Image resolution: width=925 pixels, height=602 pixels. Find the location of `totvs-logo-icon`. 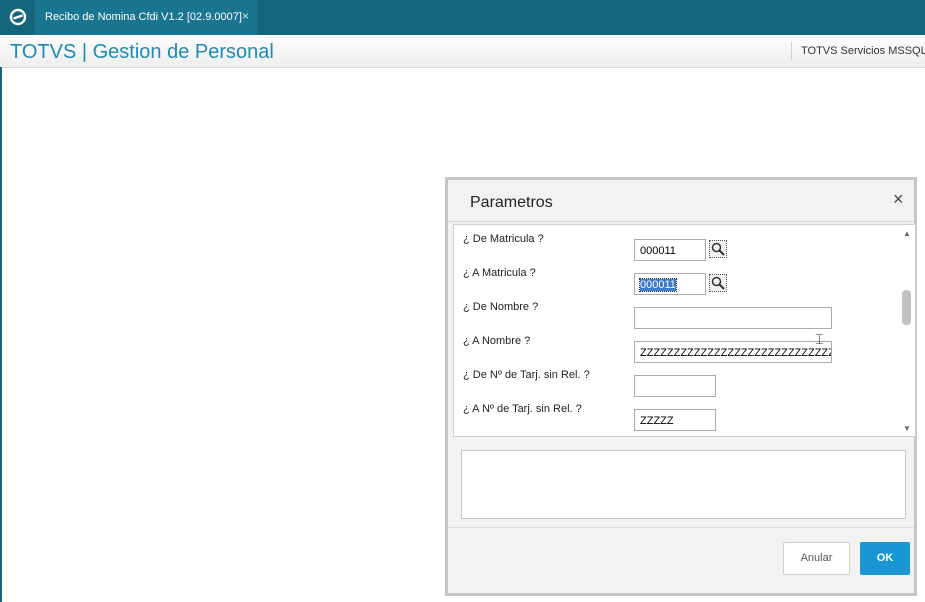

totvs-logo-icon is located at coordinates (18, 17).